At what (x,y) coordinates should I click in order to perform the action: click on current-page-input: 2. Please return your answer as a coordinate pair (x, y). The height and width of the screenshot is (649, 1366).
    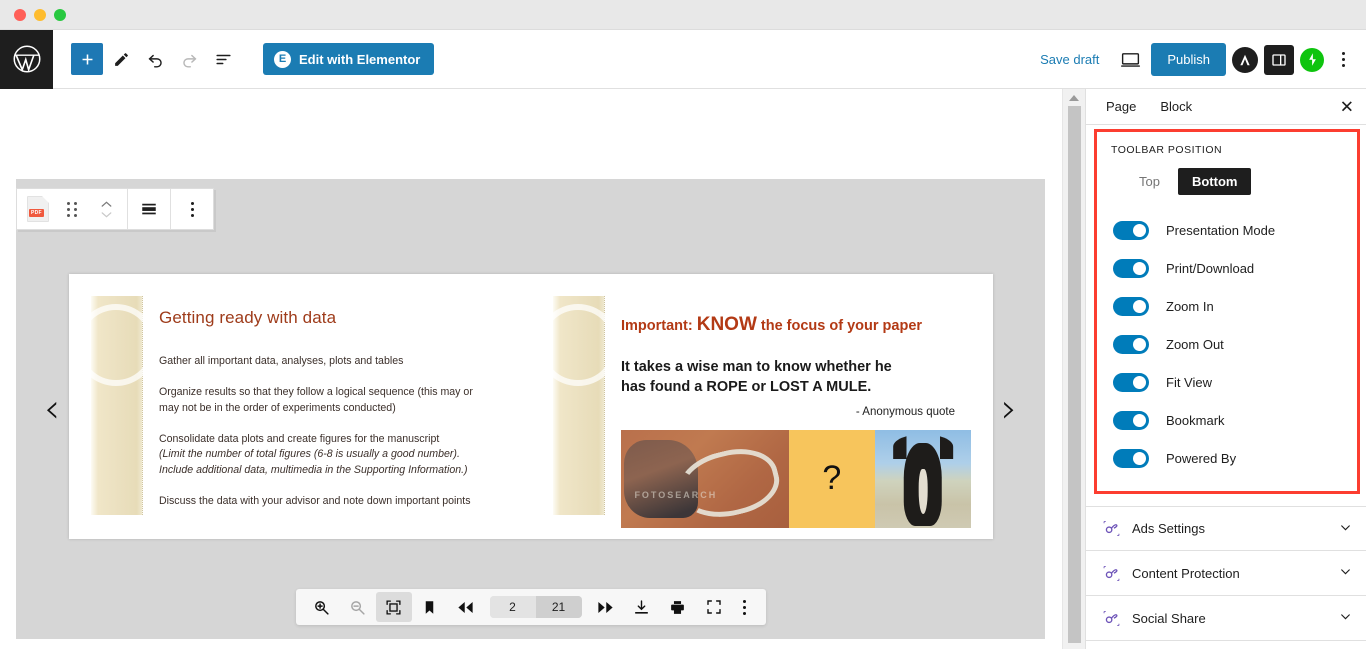
    Looking at the image, I should click on (512, 607).